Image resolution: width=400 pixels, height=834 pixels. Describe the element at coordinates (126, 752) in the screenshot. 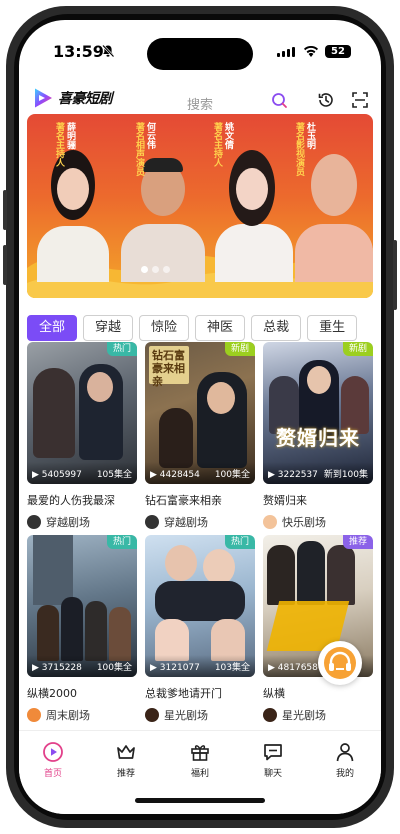

I see `crown-icon` at that location.